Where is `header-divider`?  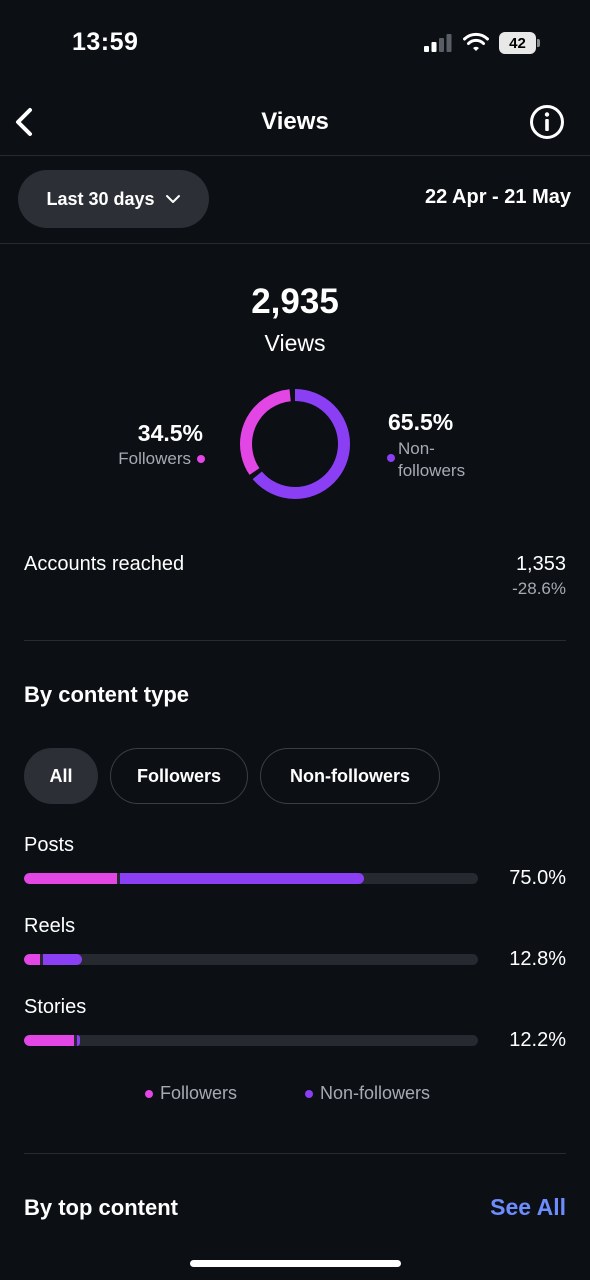
header-divider is located at coordinates (295, 155).